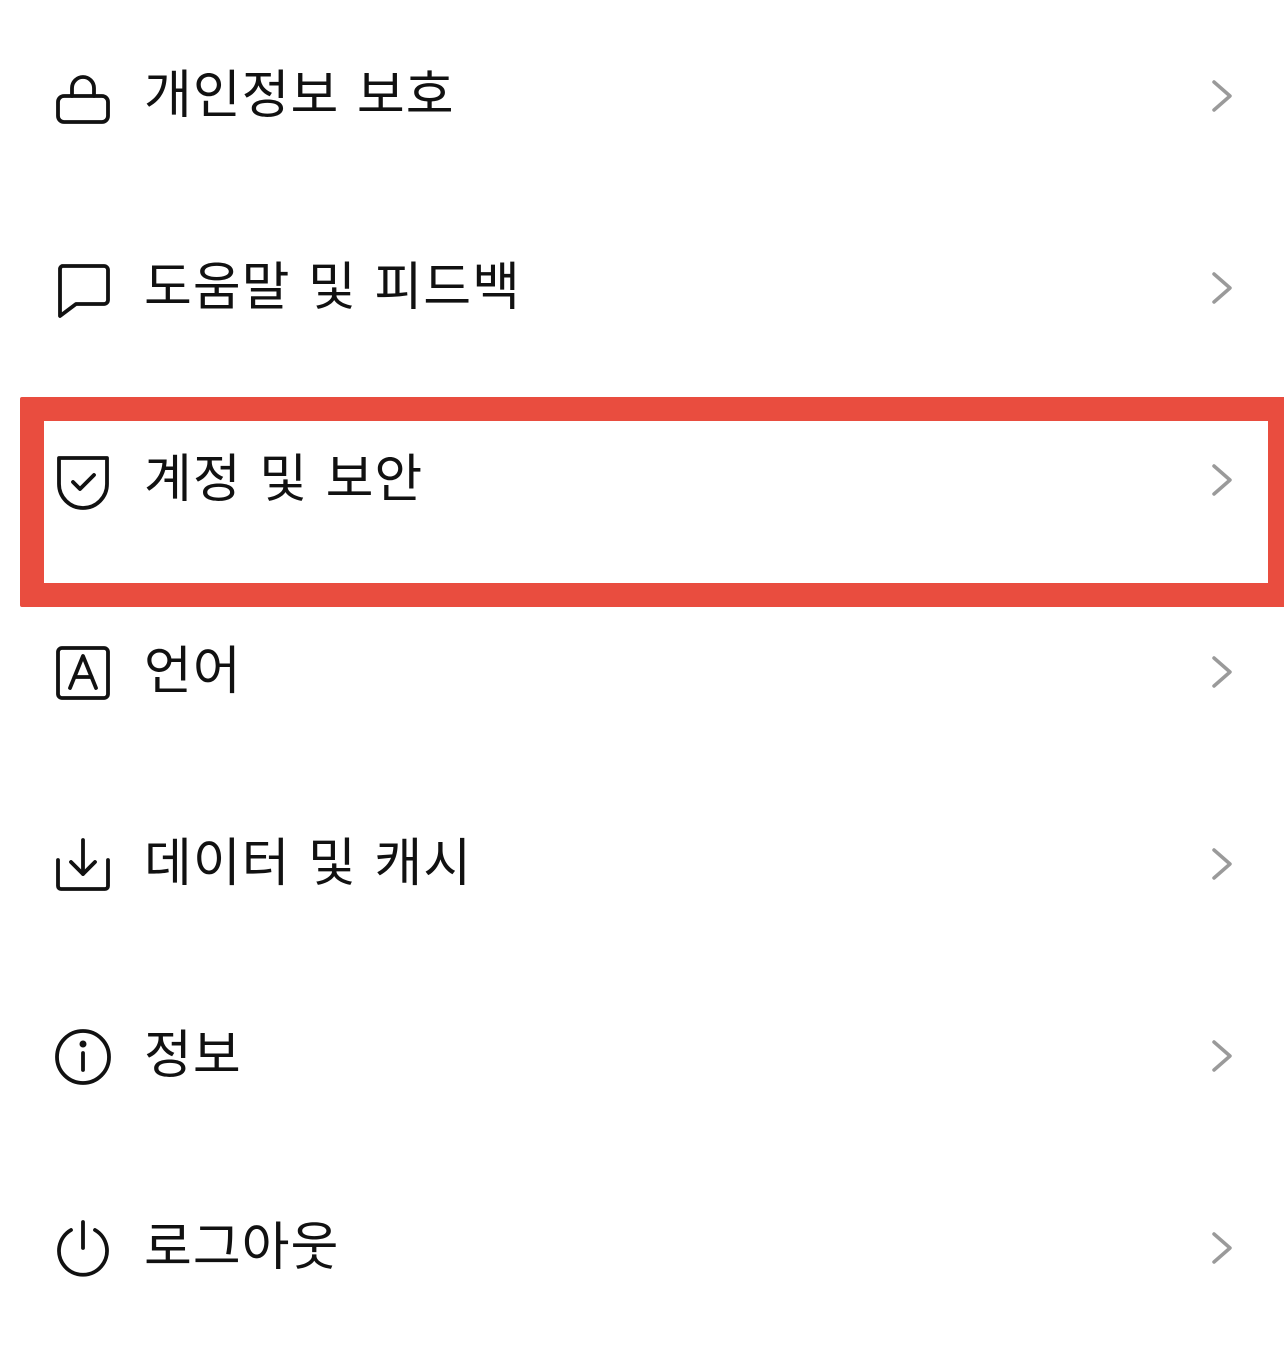 This screenshot has height=1347, width=1284. I want to click on menu-item-label: 도움말 및 피드백, so click(332, 288).